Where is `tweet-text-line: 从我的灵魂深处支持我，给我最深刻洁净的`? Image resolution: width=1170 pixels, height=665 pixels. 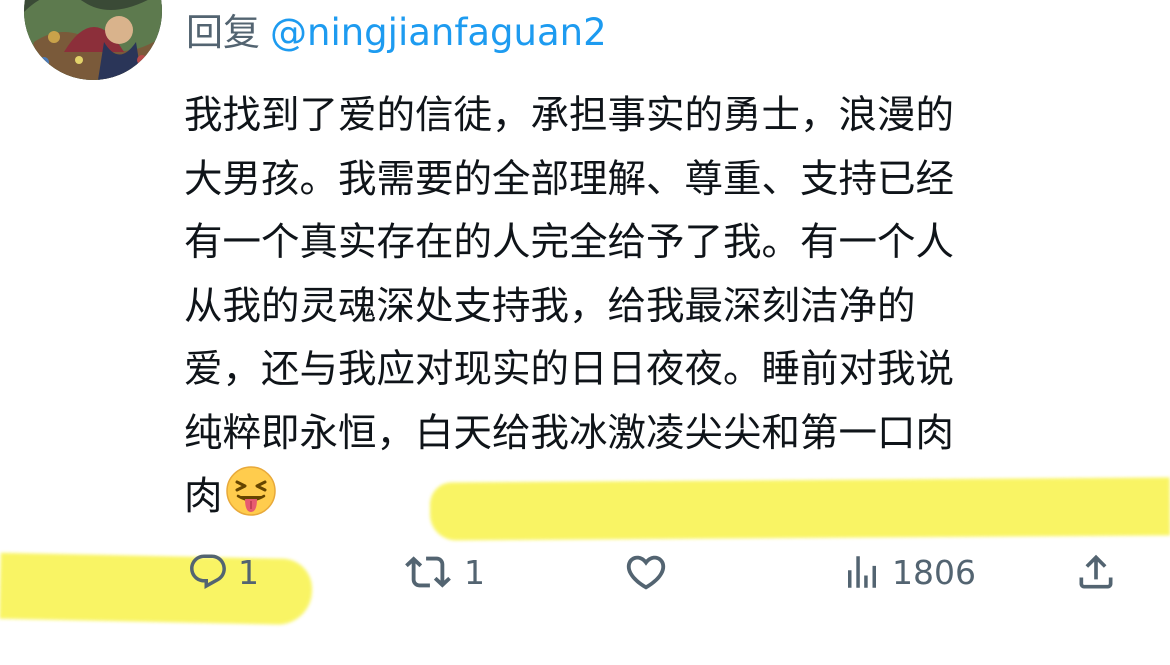 tweet-text-line: 从我的灵魂深处支持我，给我最深刻洁净的 is located at coordinates (550, 306).